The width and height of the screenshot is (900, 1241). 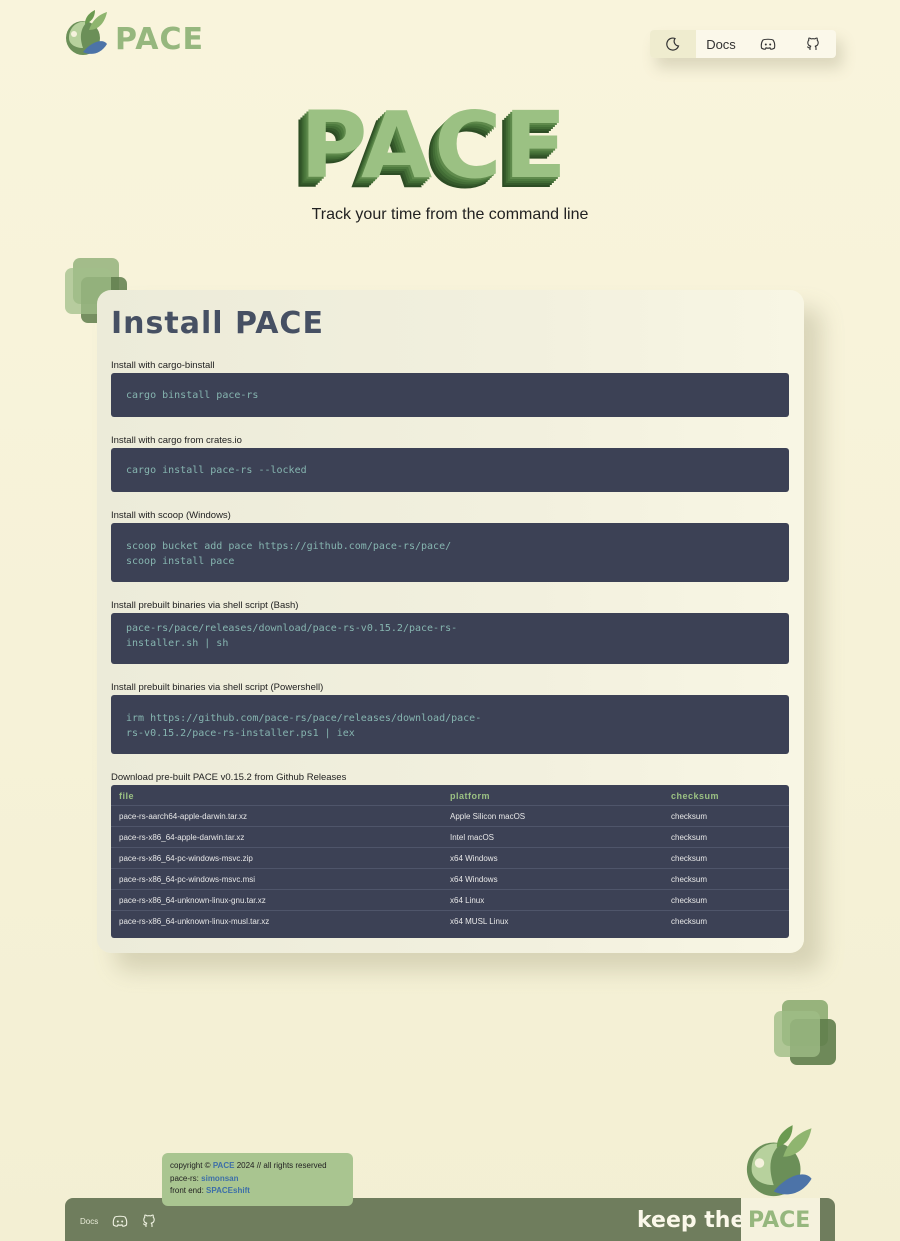 I want to click on platform-cell: x64 Linux, so click(x=467, y=900).